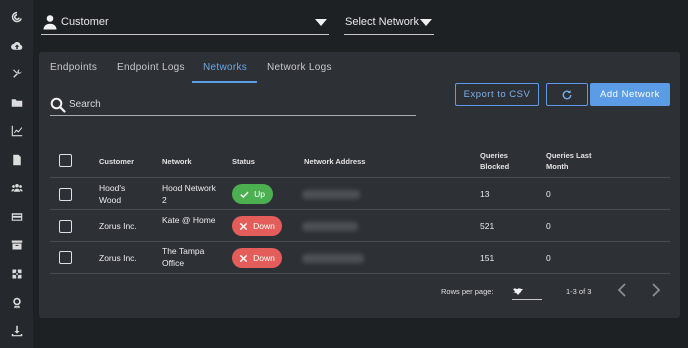 The height and width of the screenshot is (348, 688). What do you see at coordinates (360, 226) in the screenshot?
I see `table-row: Zorus Inc. Kate @ Home Down 521 0` at bounding box center [360, 226].